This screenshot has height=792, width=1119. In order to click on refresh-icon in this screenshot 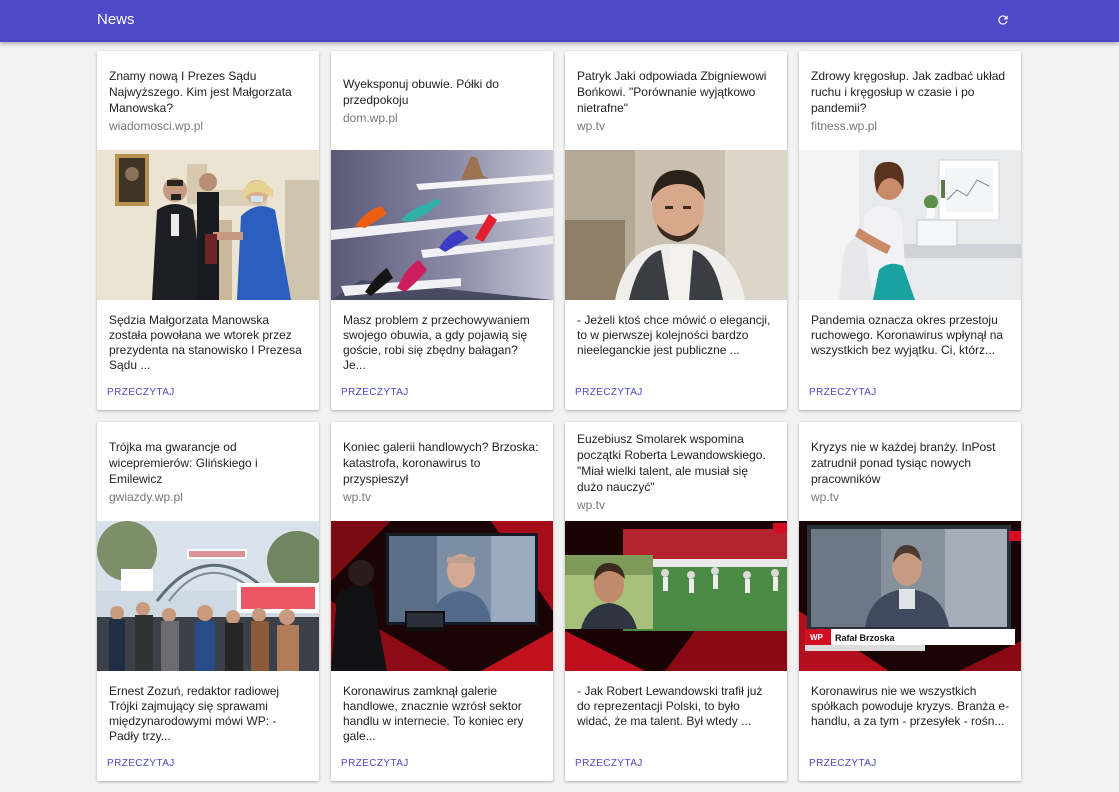, I will do `click(1003, 20)`.